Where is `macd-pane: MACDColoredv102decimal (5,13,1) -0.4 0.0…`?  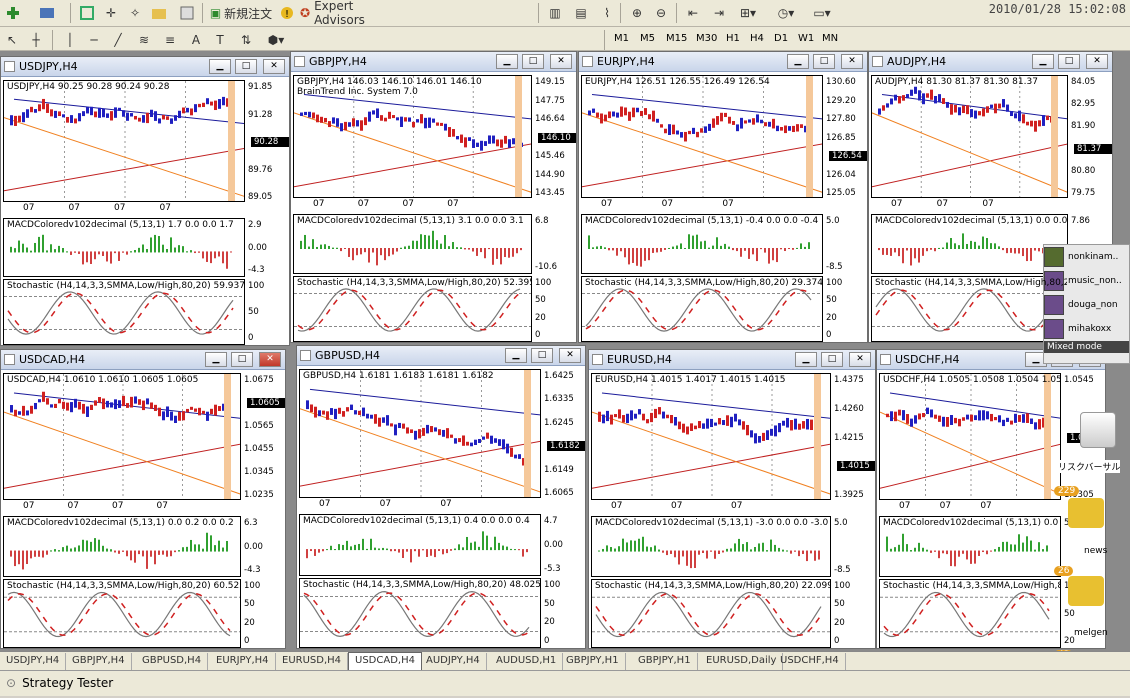
macd-pane: MACDColoredv102decimal (5,13,1) -0.4 0.0… is located at coordinates (702, 244).